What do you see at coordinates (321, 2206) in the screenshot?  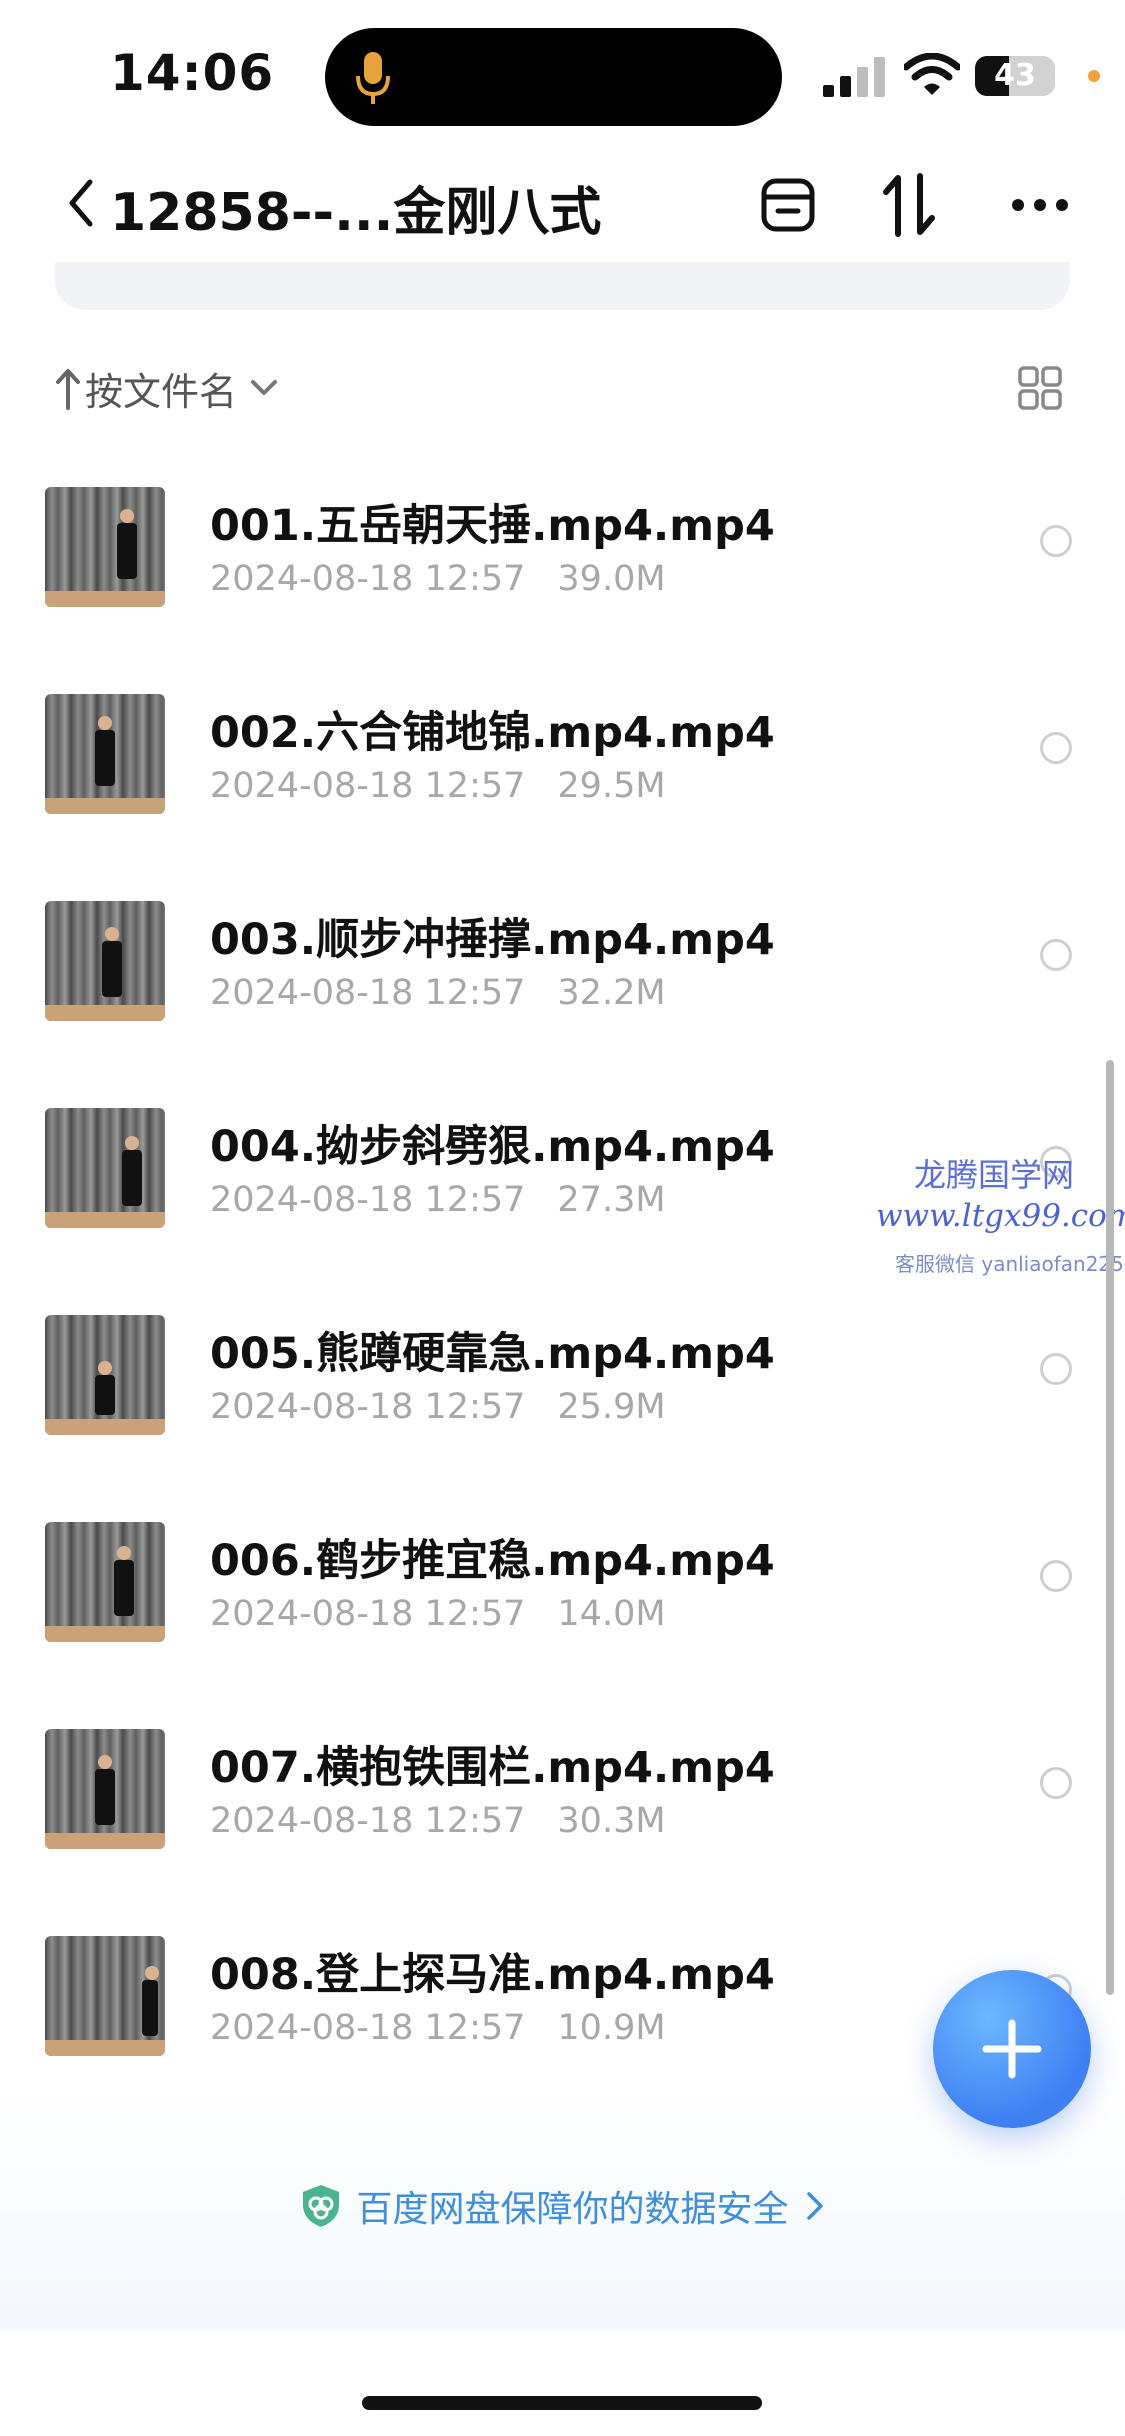 I see `shield-icon` at bounding box center [321, 2206].